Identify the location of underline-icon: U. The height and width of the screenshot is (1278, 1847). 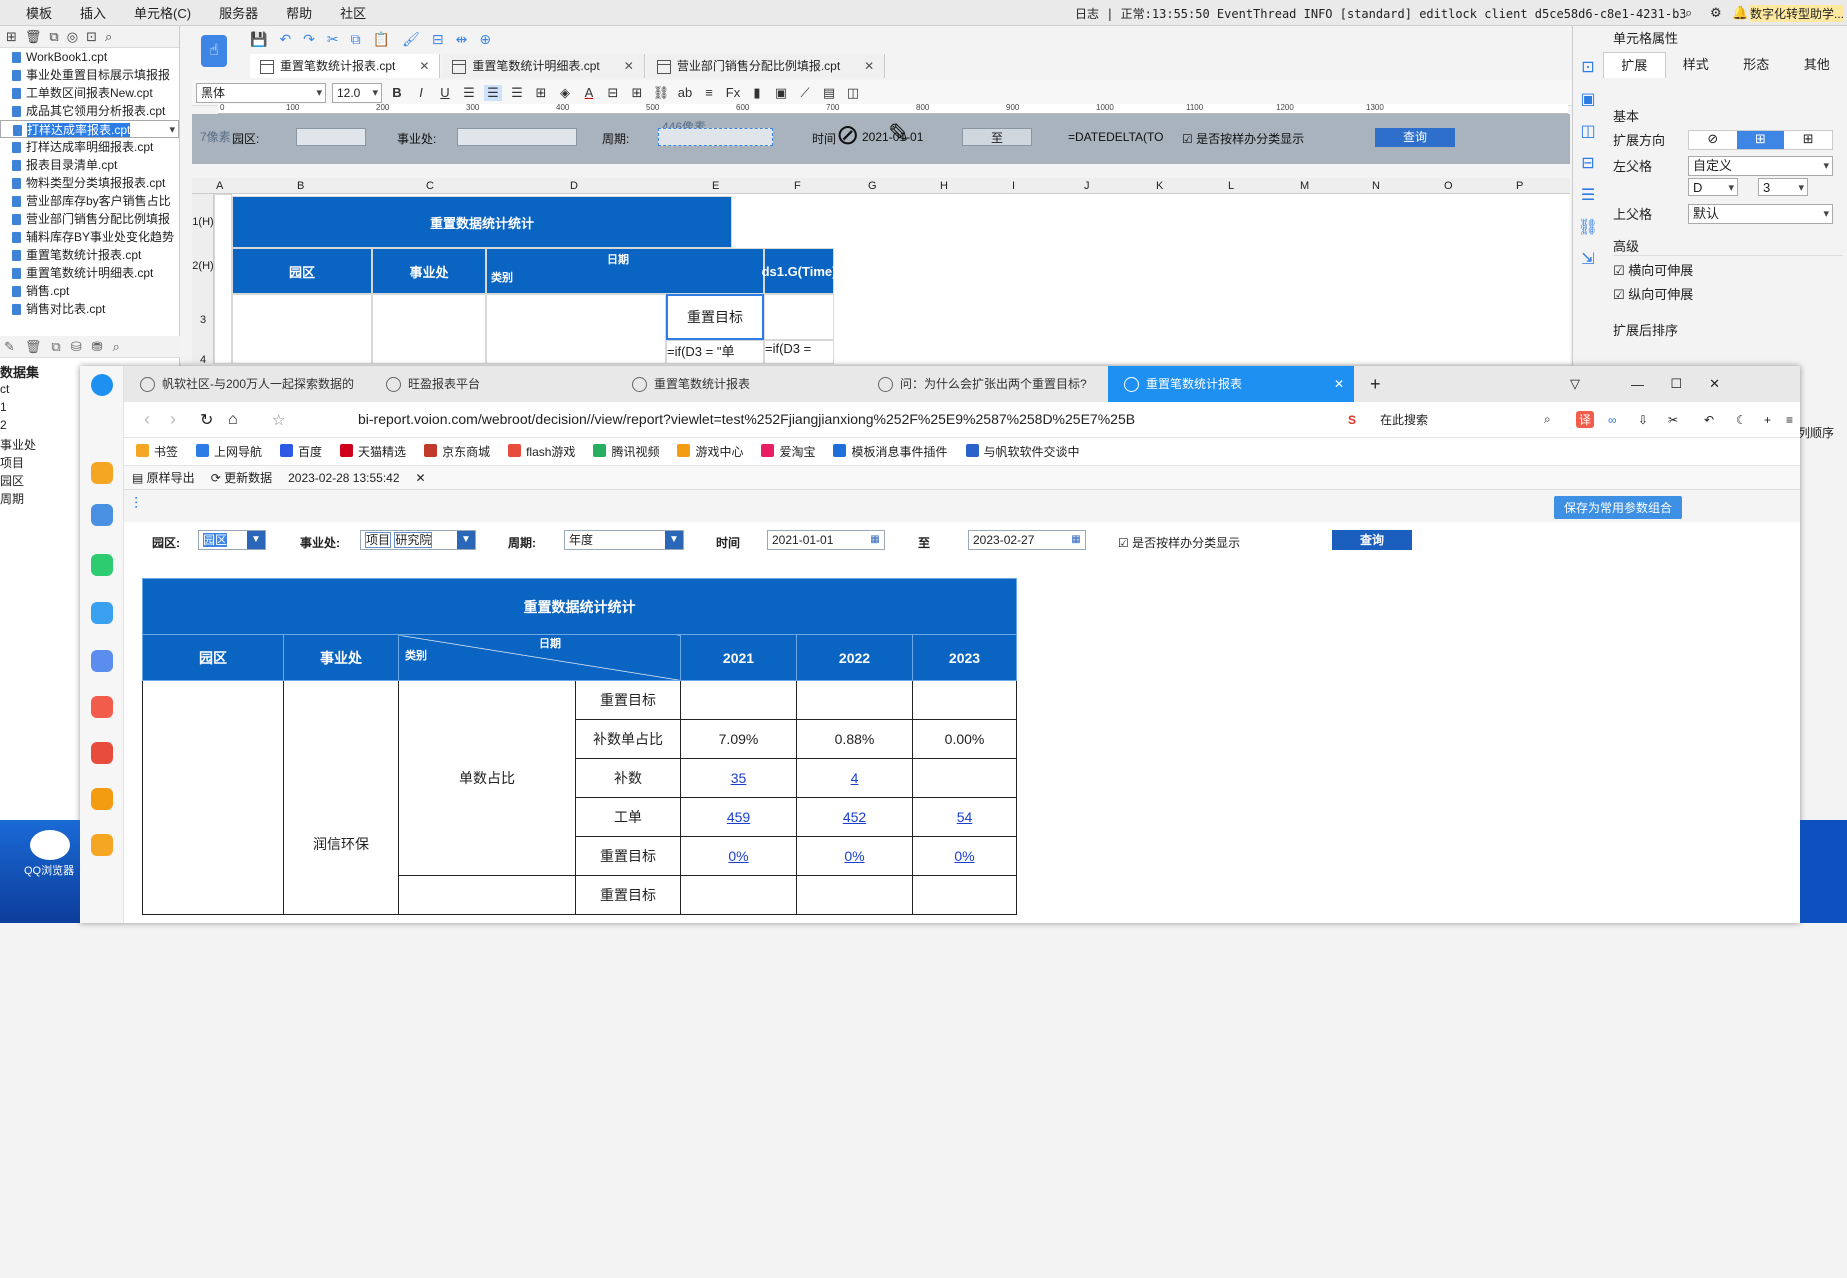
(445, 92).